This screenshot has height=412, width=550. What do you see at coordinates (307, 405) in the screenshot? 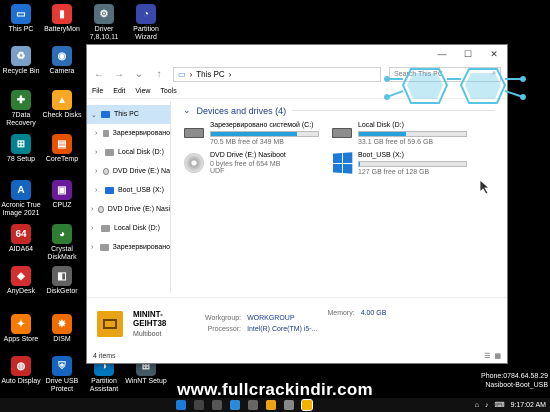
I see `explorer-taskbar-icon` at bounding box center [307, 405].